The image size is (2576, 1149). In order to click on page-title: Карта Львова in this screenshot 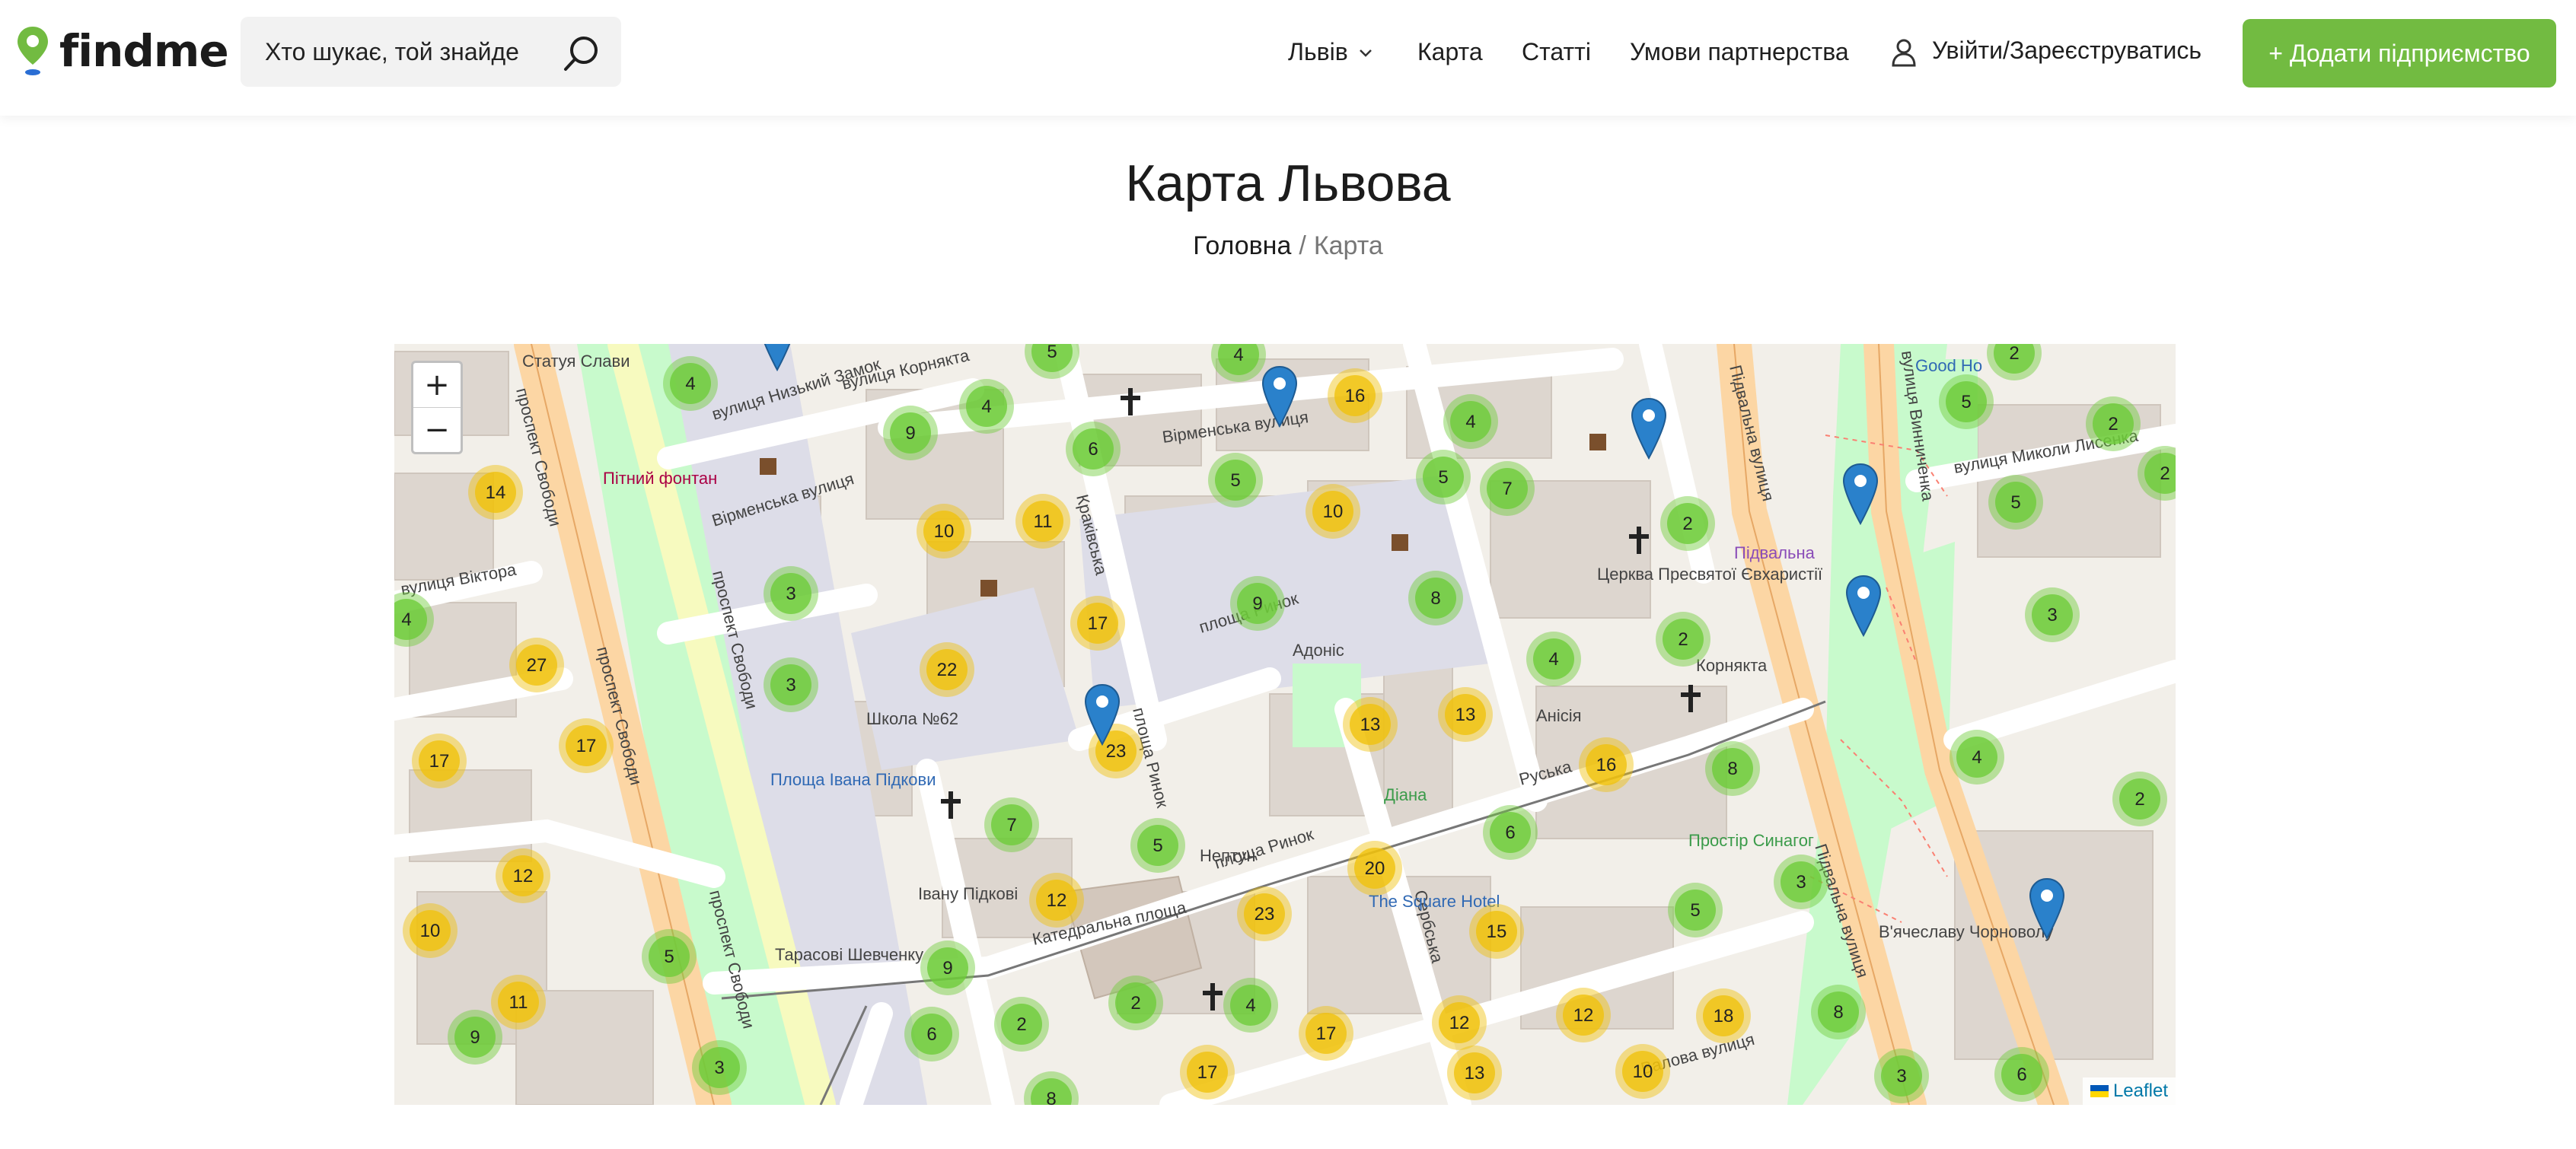, I will do `click(1288, 183)`.